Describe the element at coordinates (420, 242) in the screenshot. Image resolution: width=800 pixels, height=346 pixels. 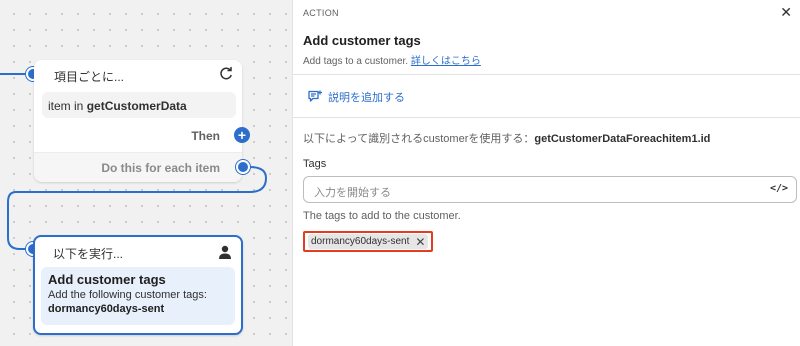
I see `remove-tag-icon: ✕` at that location.